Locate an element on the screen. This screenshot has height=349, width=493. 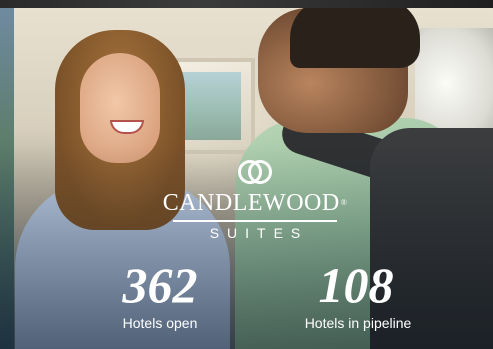
brand-name: CANDLEWOOD® is located at coordinates (255, 203).